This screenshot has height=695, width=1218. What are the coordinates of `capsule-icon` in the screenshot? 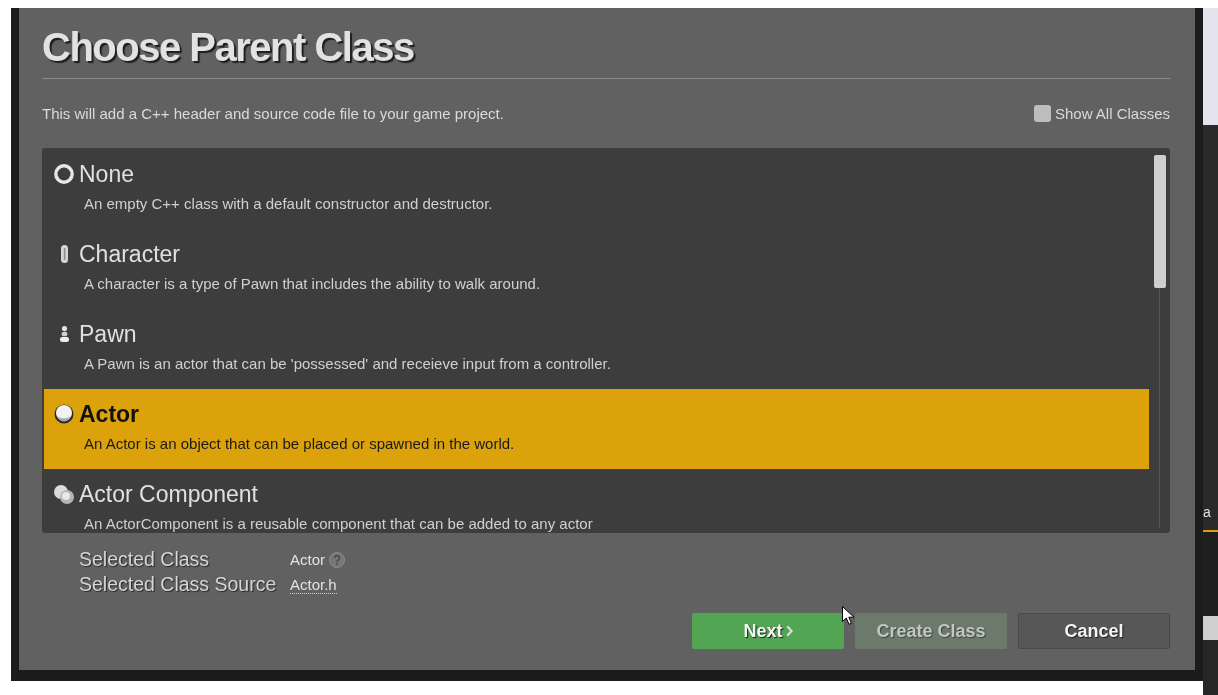 It's located at (64, 254).